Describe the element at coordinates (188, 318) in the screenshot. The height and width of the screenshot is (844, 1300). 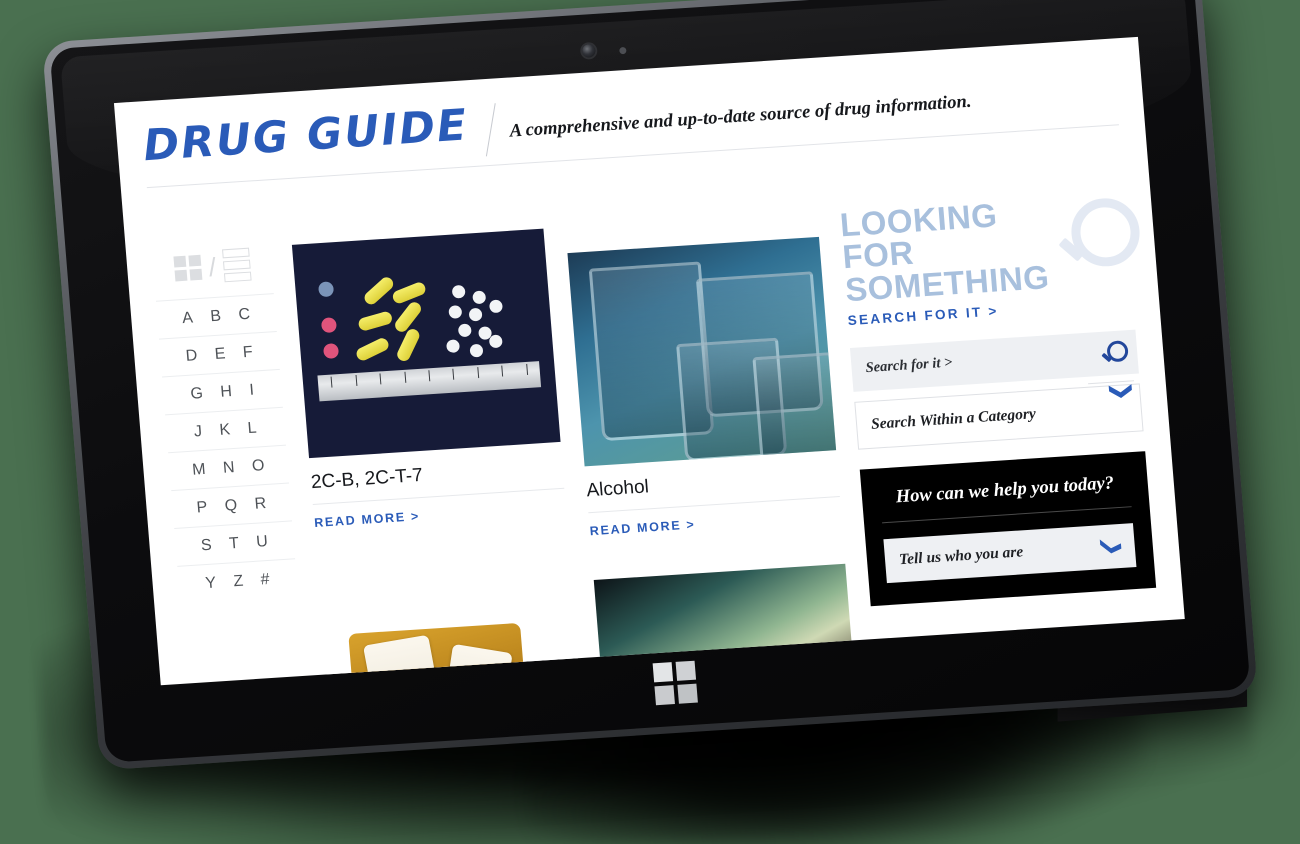
I see `alpha-letter: A` at that location.